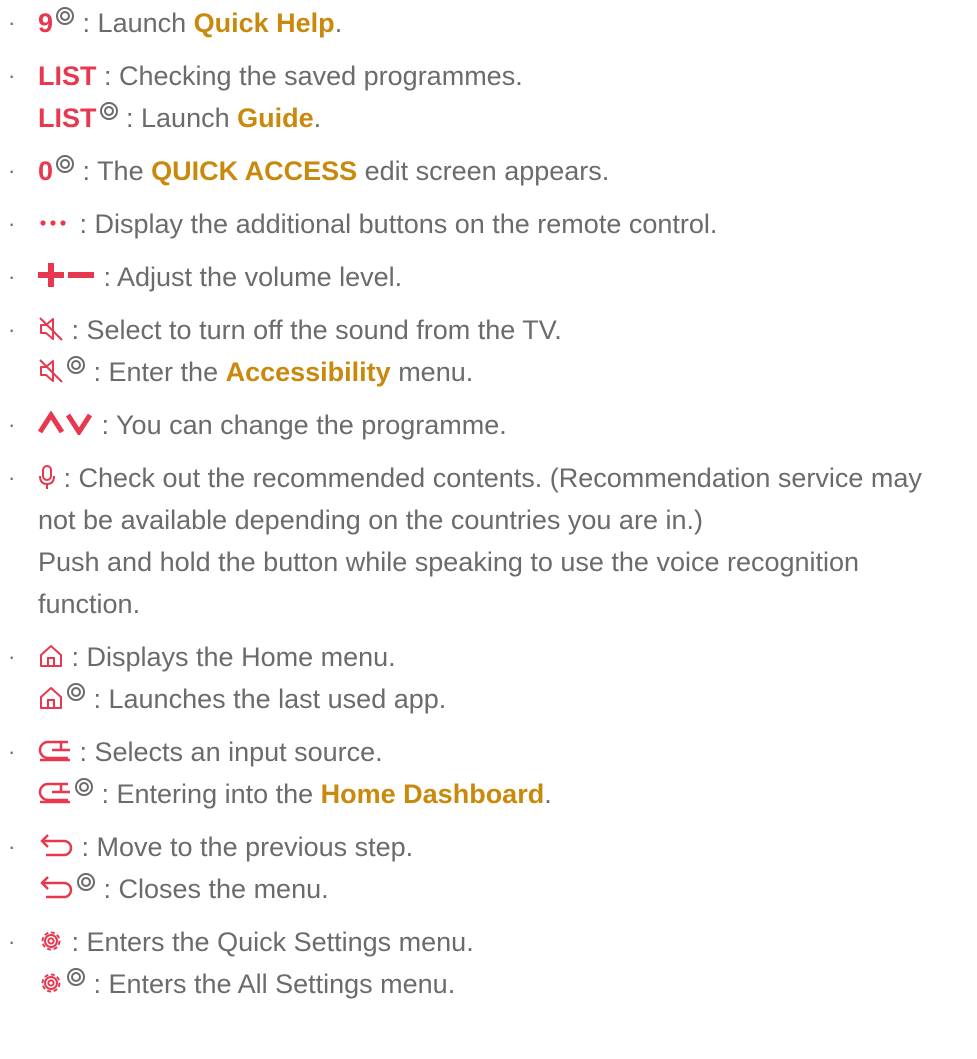 The image size is (977, 1059). Describe the element at coordinates (433, 794) in the screenshot. I see `link-home-dashboard: Home Dashboard` at that location.